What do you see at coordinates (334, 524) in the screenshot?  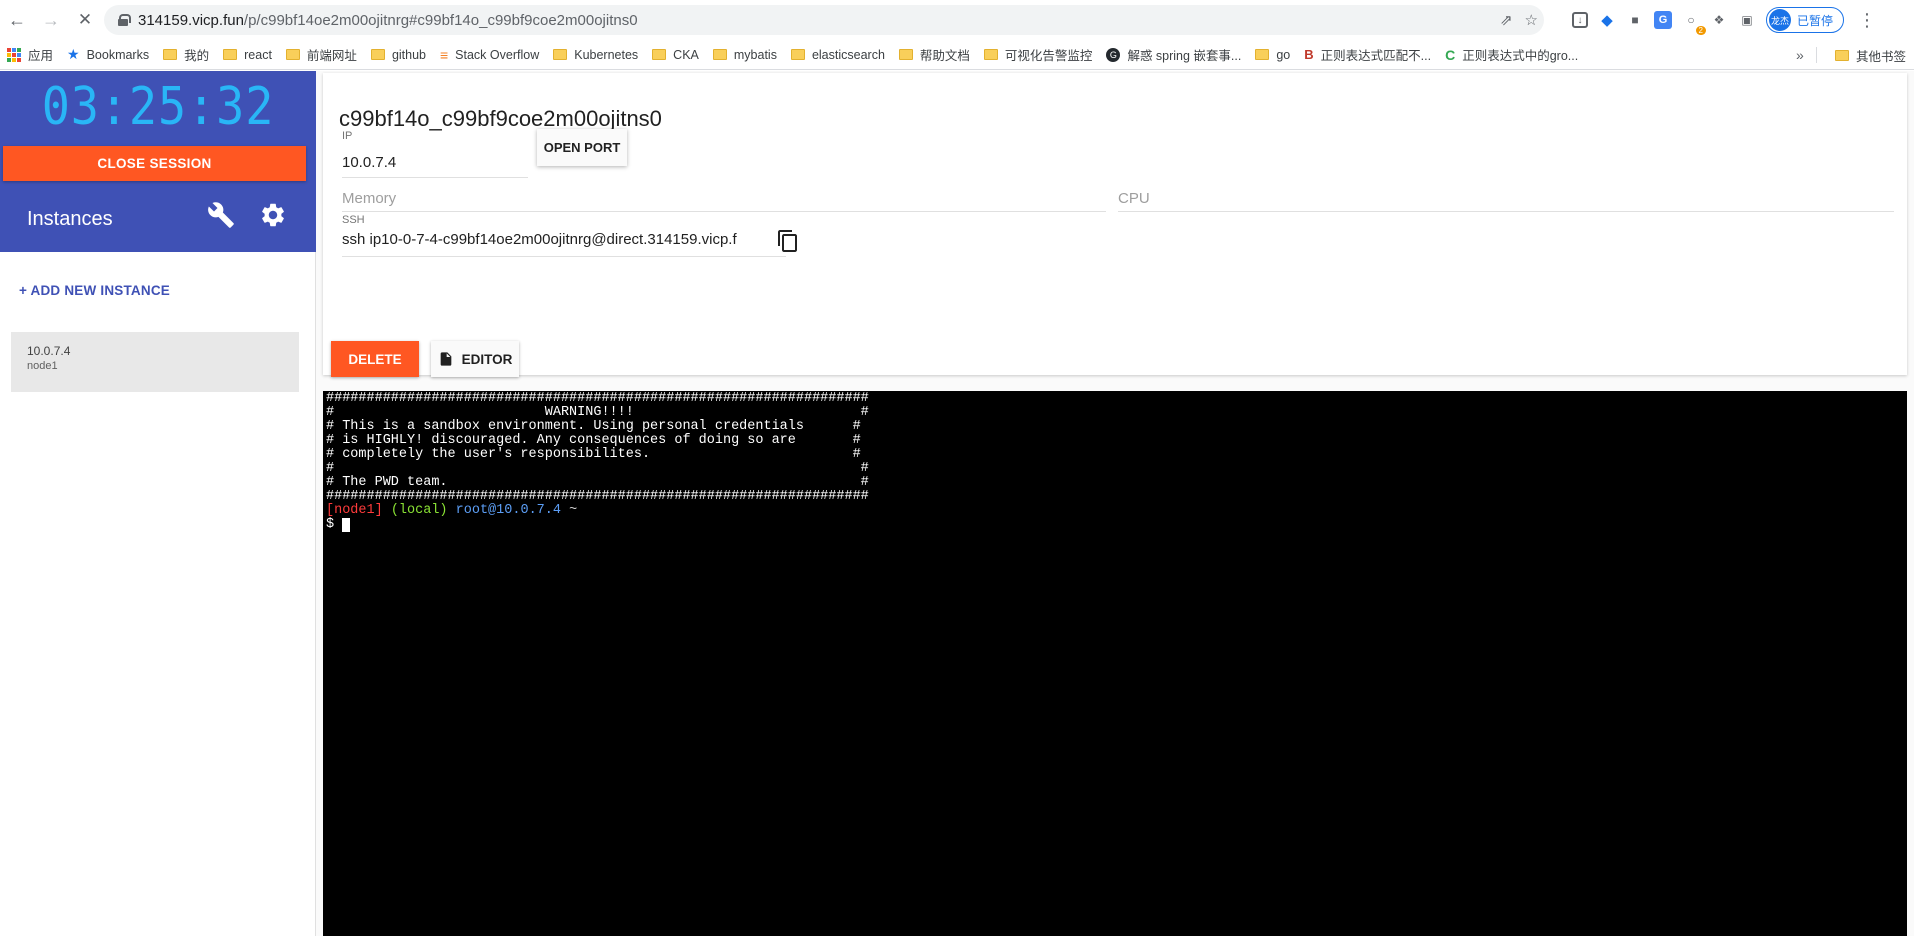 I see `prompt-dollar: $` at bounding box center [334, 524].